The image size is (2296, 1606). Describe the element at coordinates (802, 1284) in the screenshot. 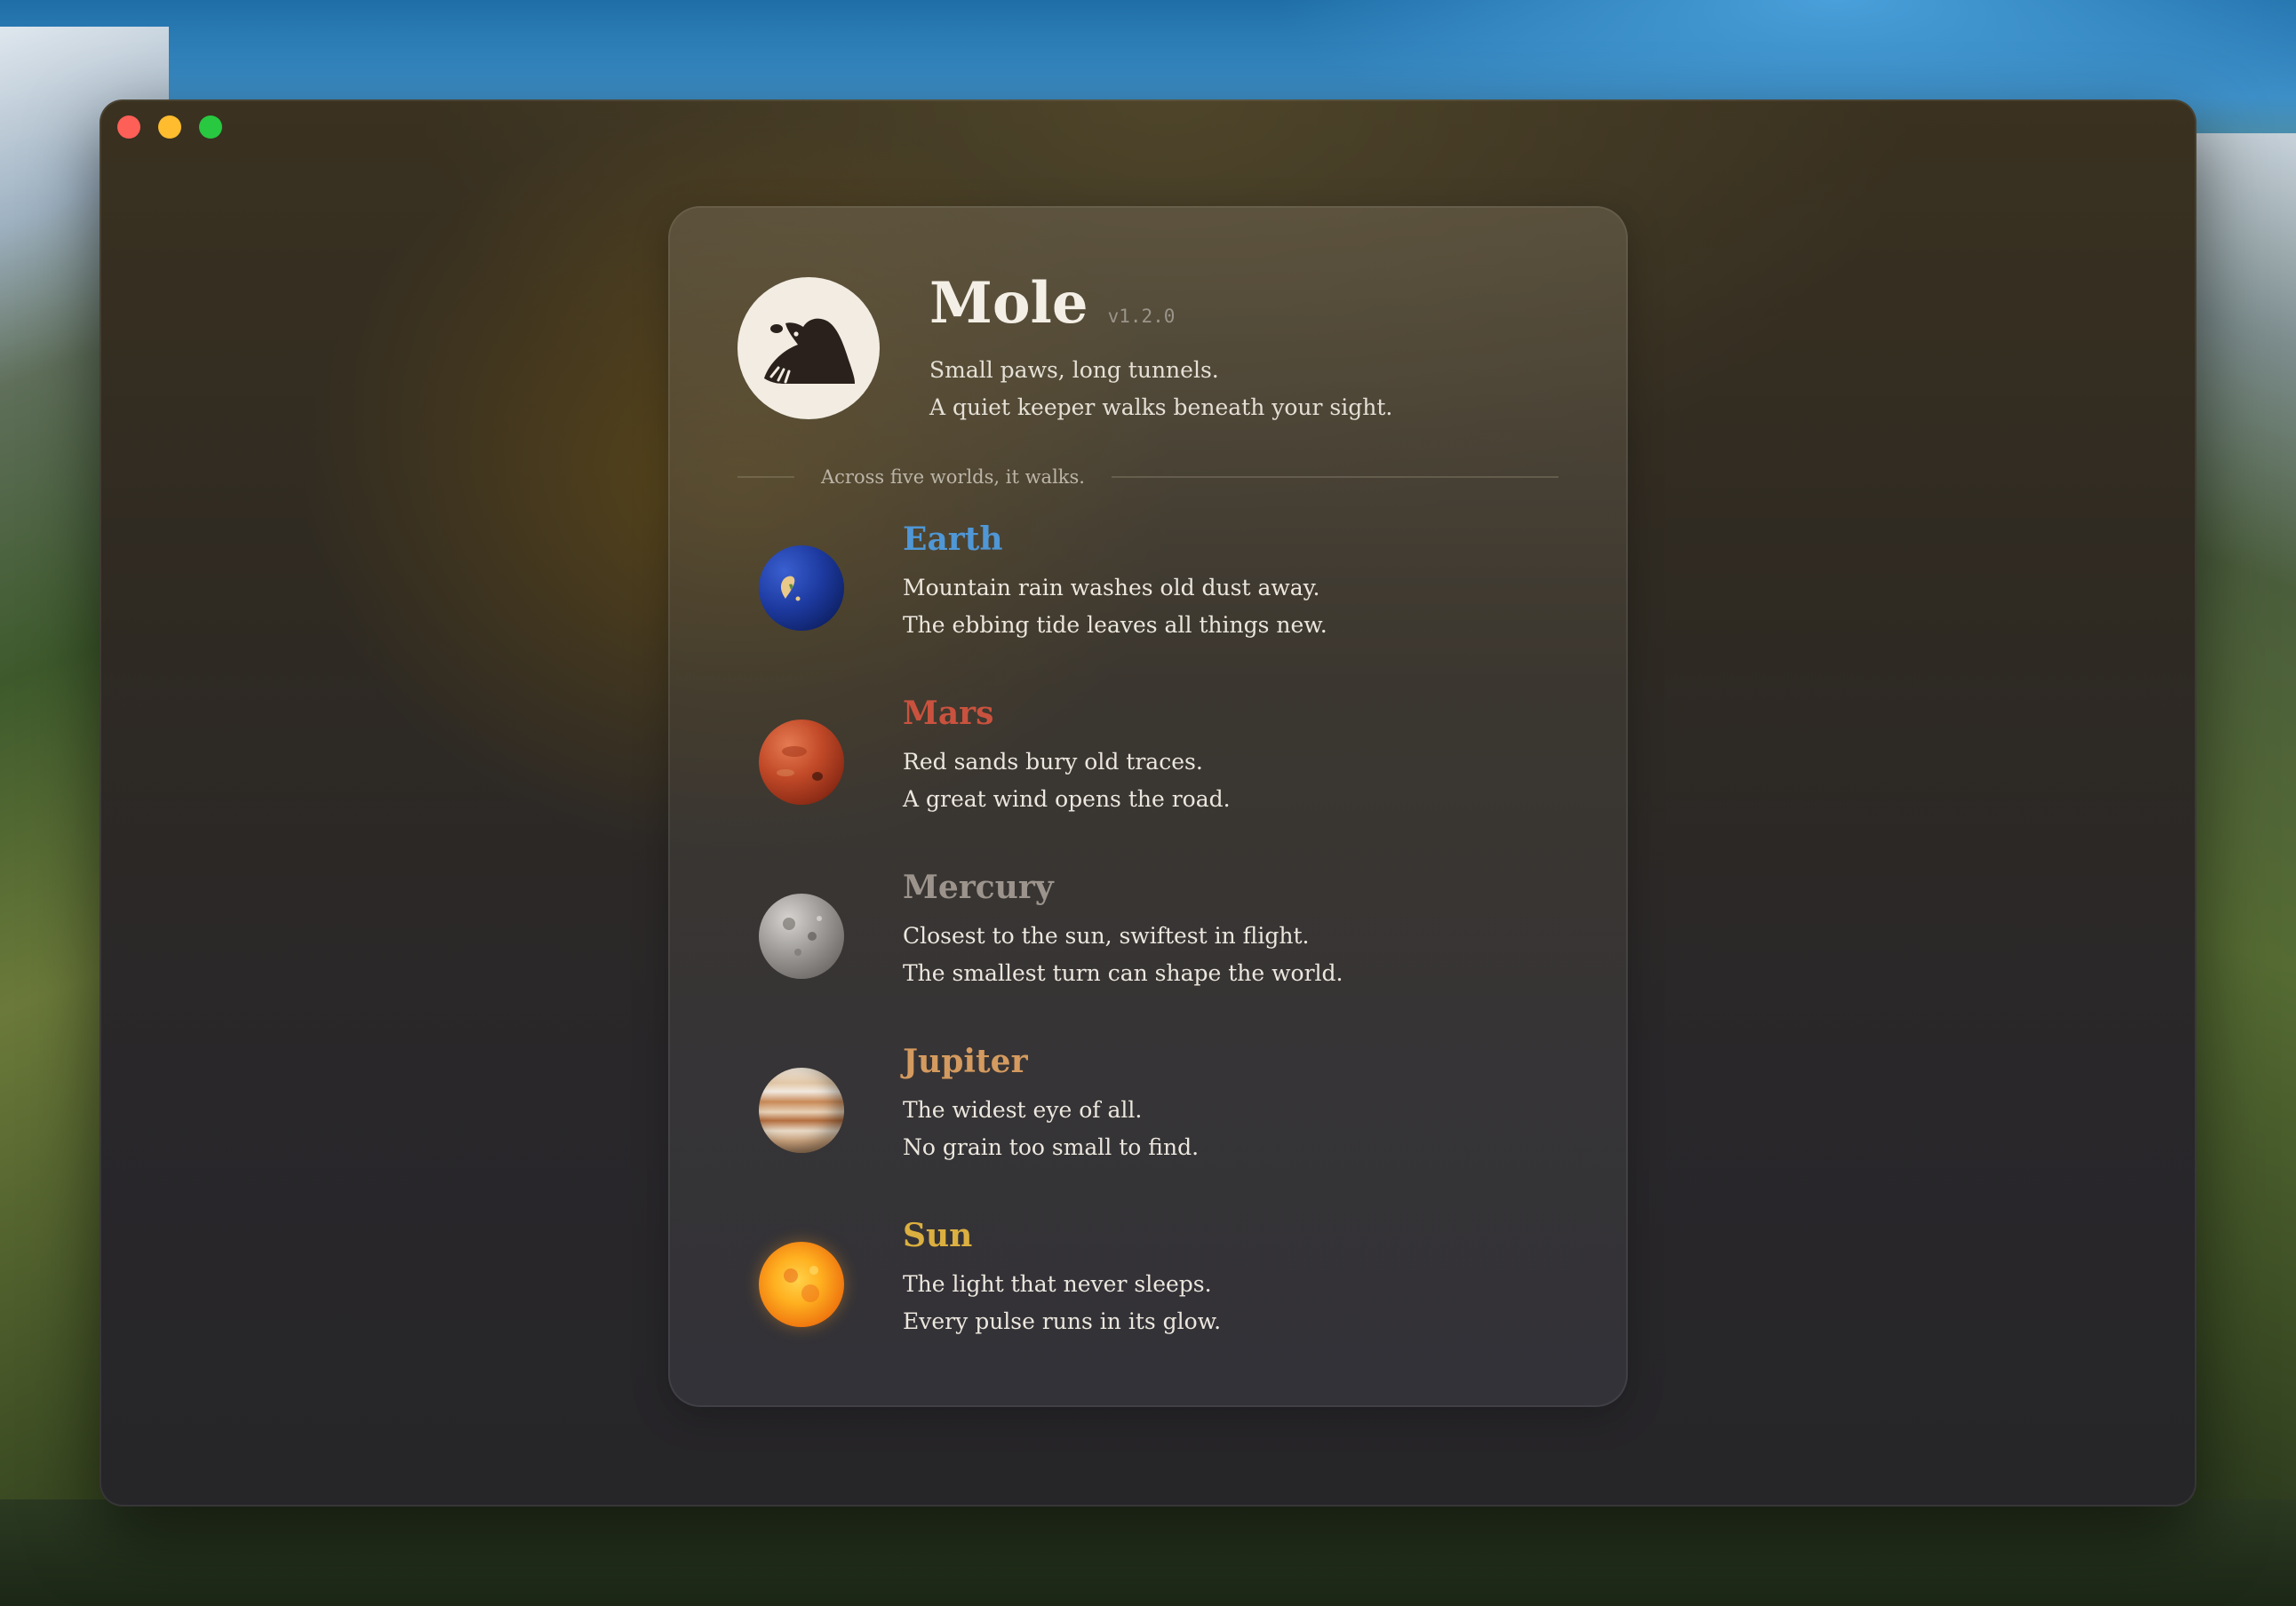

I see `sun-icon` at that location.